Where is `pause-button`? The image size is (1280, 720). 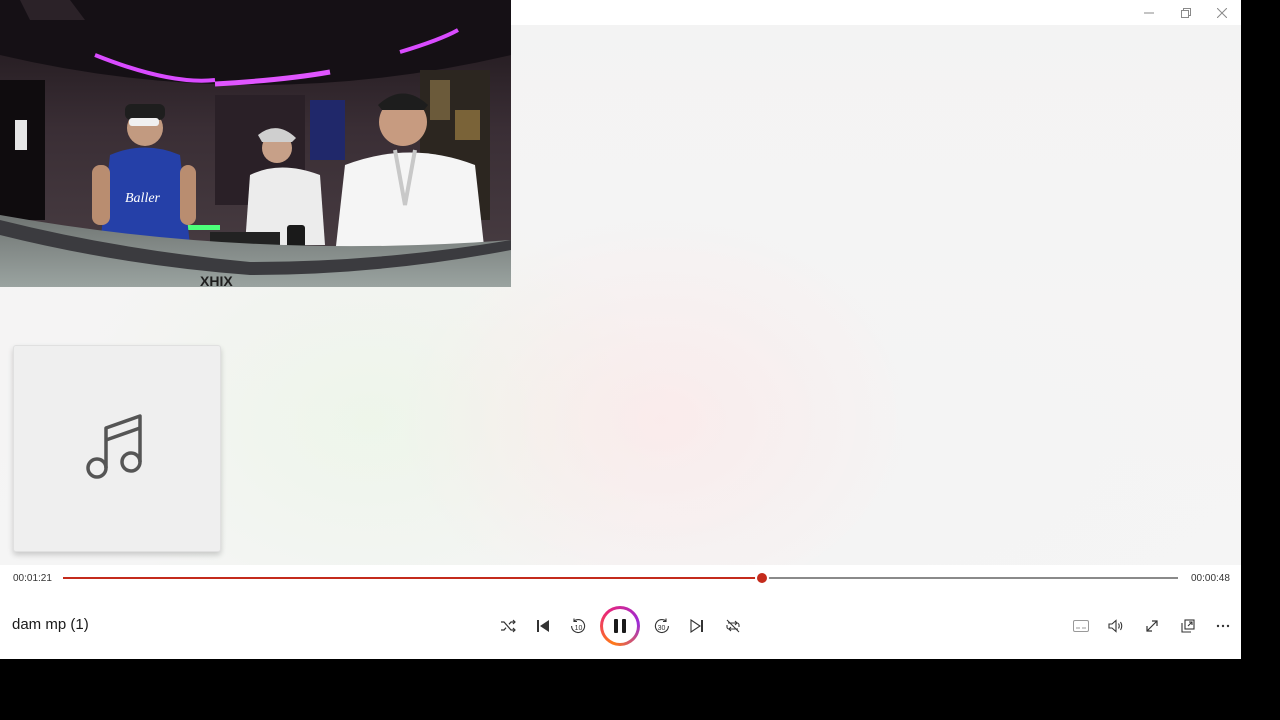 pause-button is located at coordinates (620, 626).